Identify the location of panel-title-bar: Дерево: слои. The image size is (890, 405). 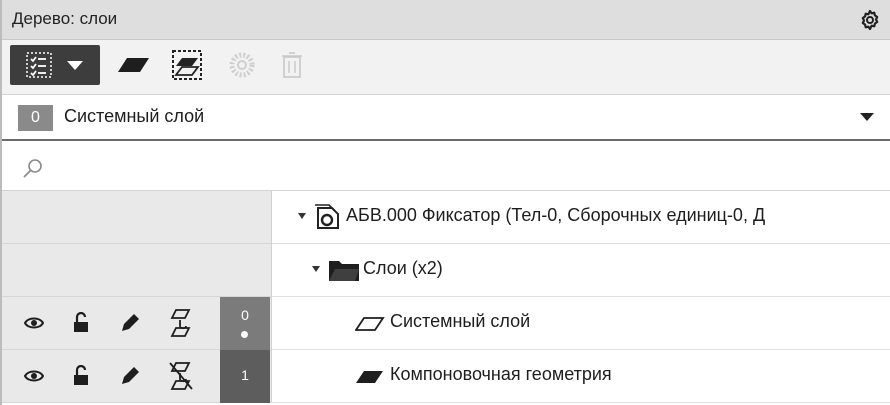
(446, 20).